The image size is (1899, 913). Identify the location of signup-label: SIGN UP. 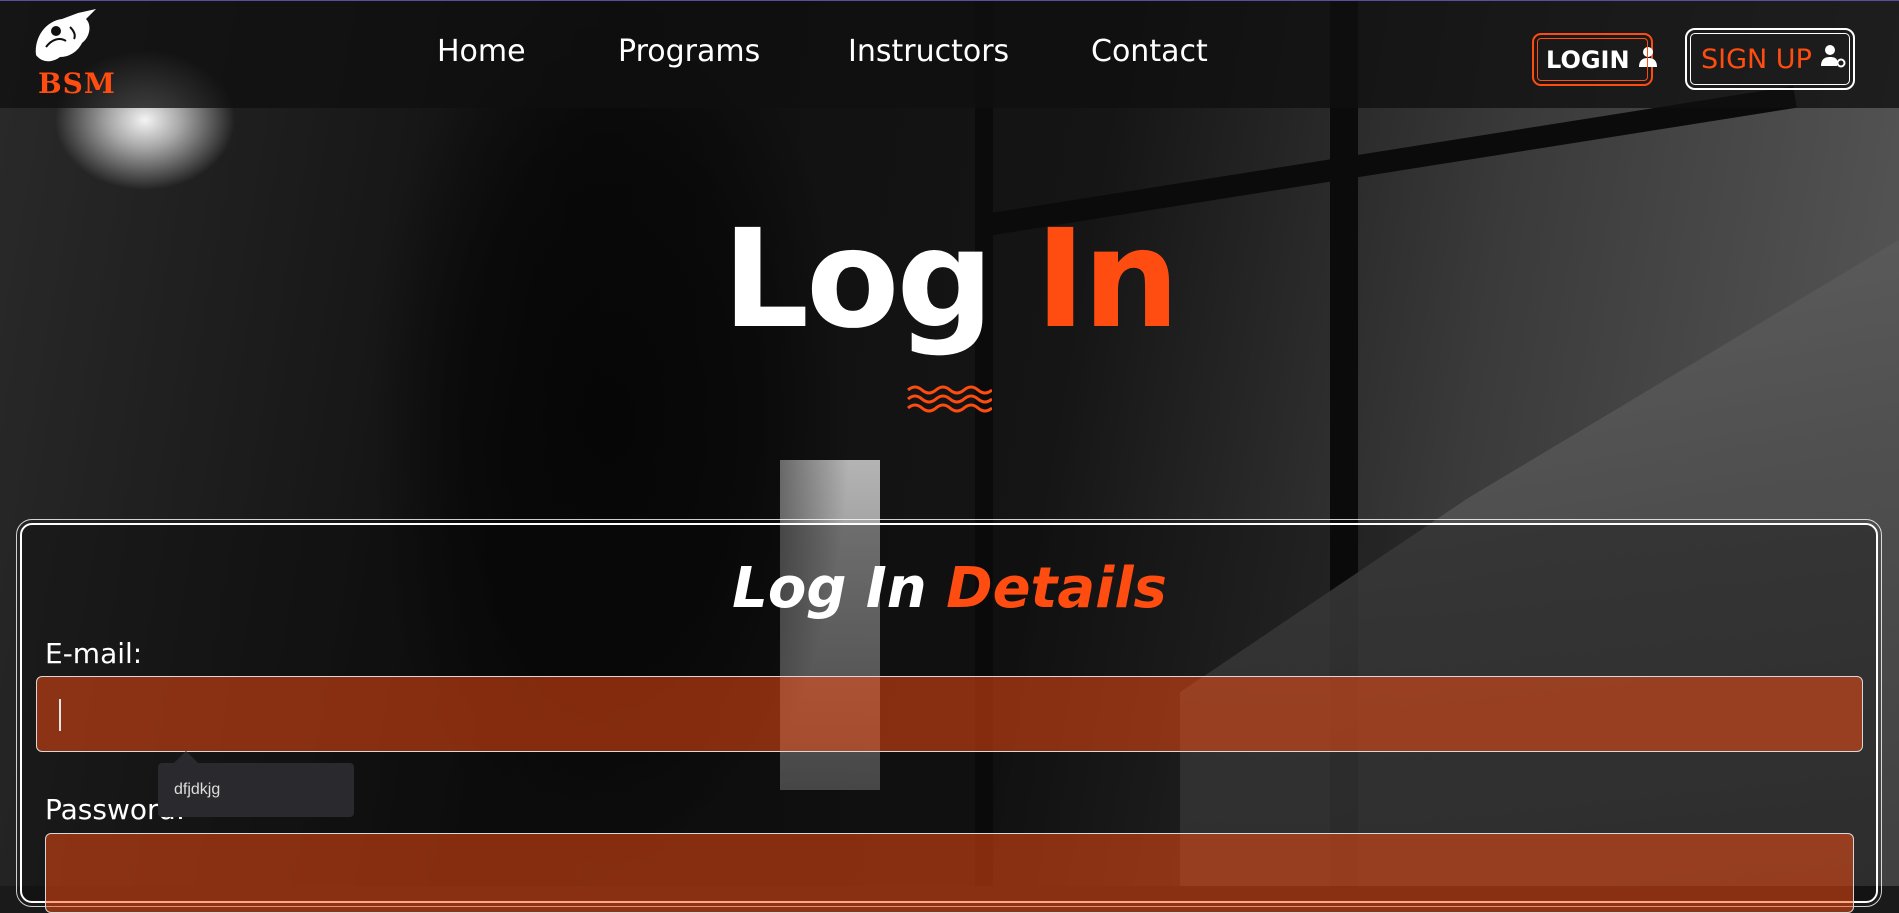
(1756, 59).